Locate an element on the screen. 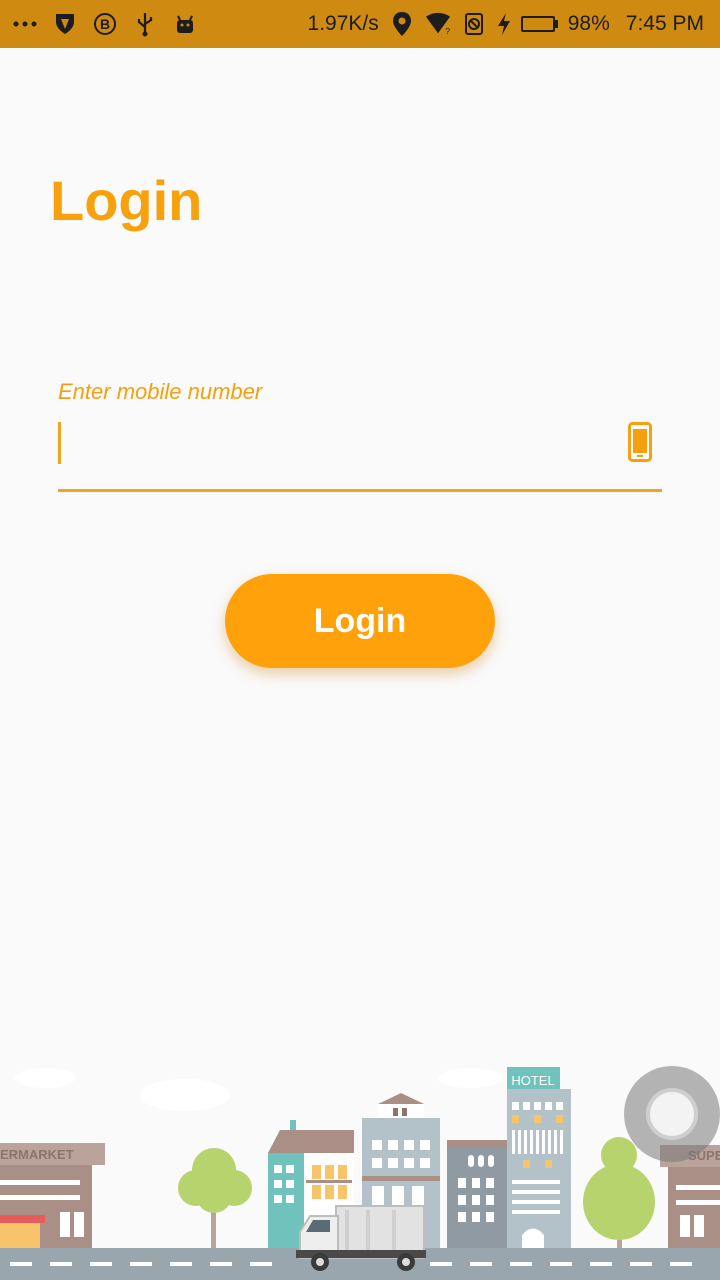 This screenshot has width=720, height=1280. charging-icon is located at coordinates (504, 24).